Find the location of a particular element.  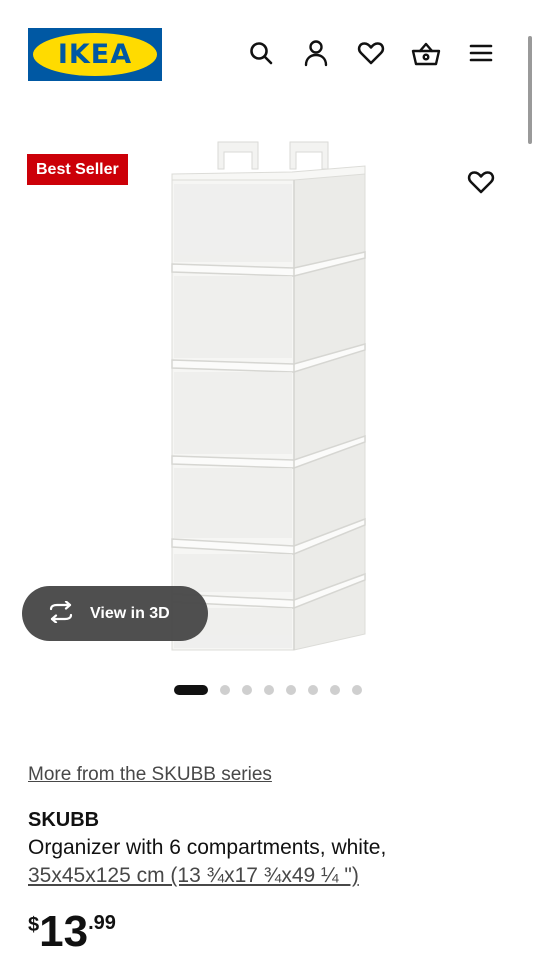

view-in-3d-label: View in 3D is located at coordinates (130, 613).